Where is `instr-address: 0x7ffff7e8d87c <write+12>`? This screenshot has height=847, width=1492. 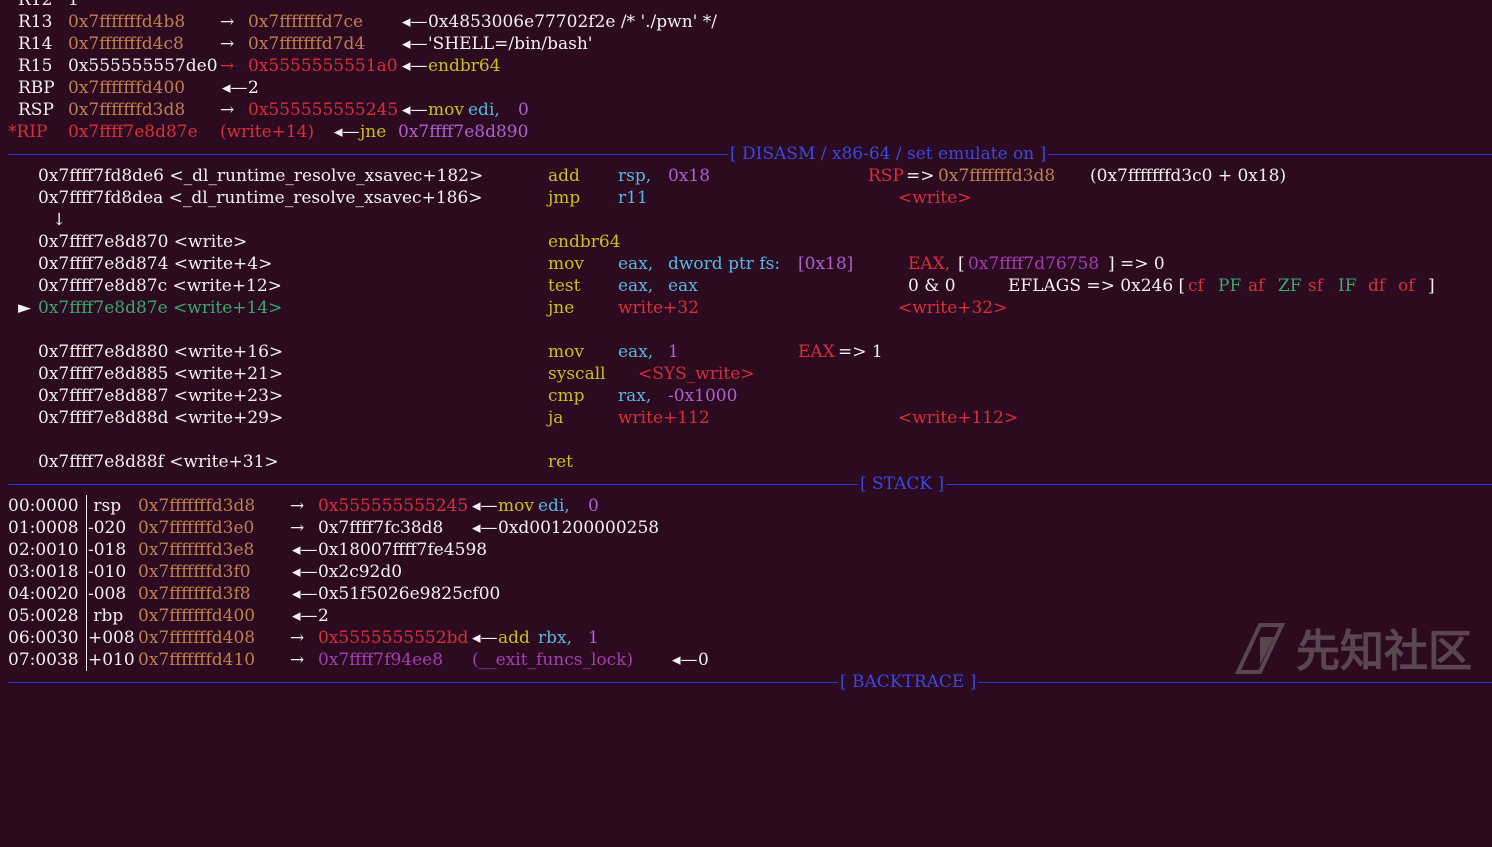 instr-address: 0x7ffff7e8d87c <write+12> is located at coordinates (160, 286).